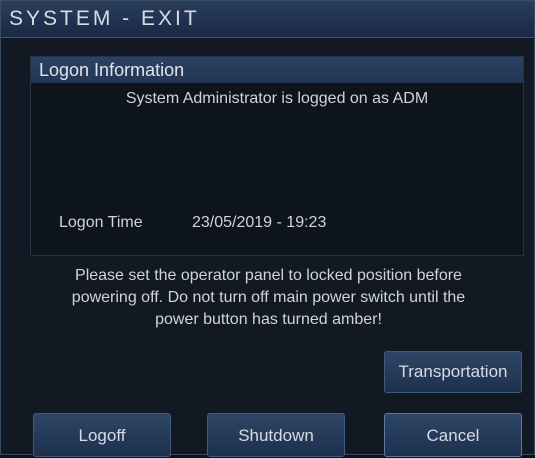  I want to click on logoff-button: Logoff, so click(102, 435).